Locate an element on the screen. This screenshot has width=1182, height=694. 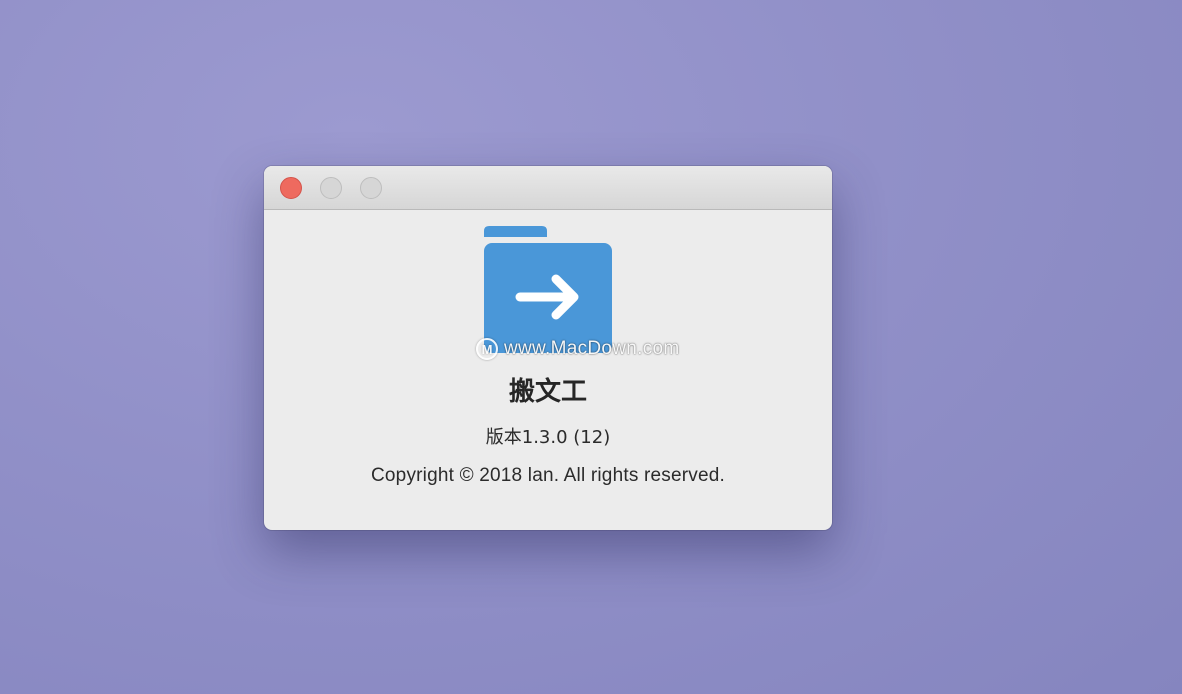
zoom-button is located at coordinates (371, 188).